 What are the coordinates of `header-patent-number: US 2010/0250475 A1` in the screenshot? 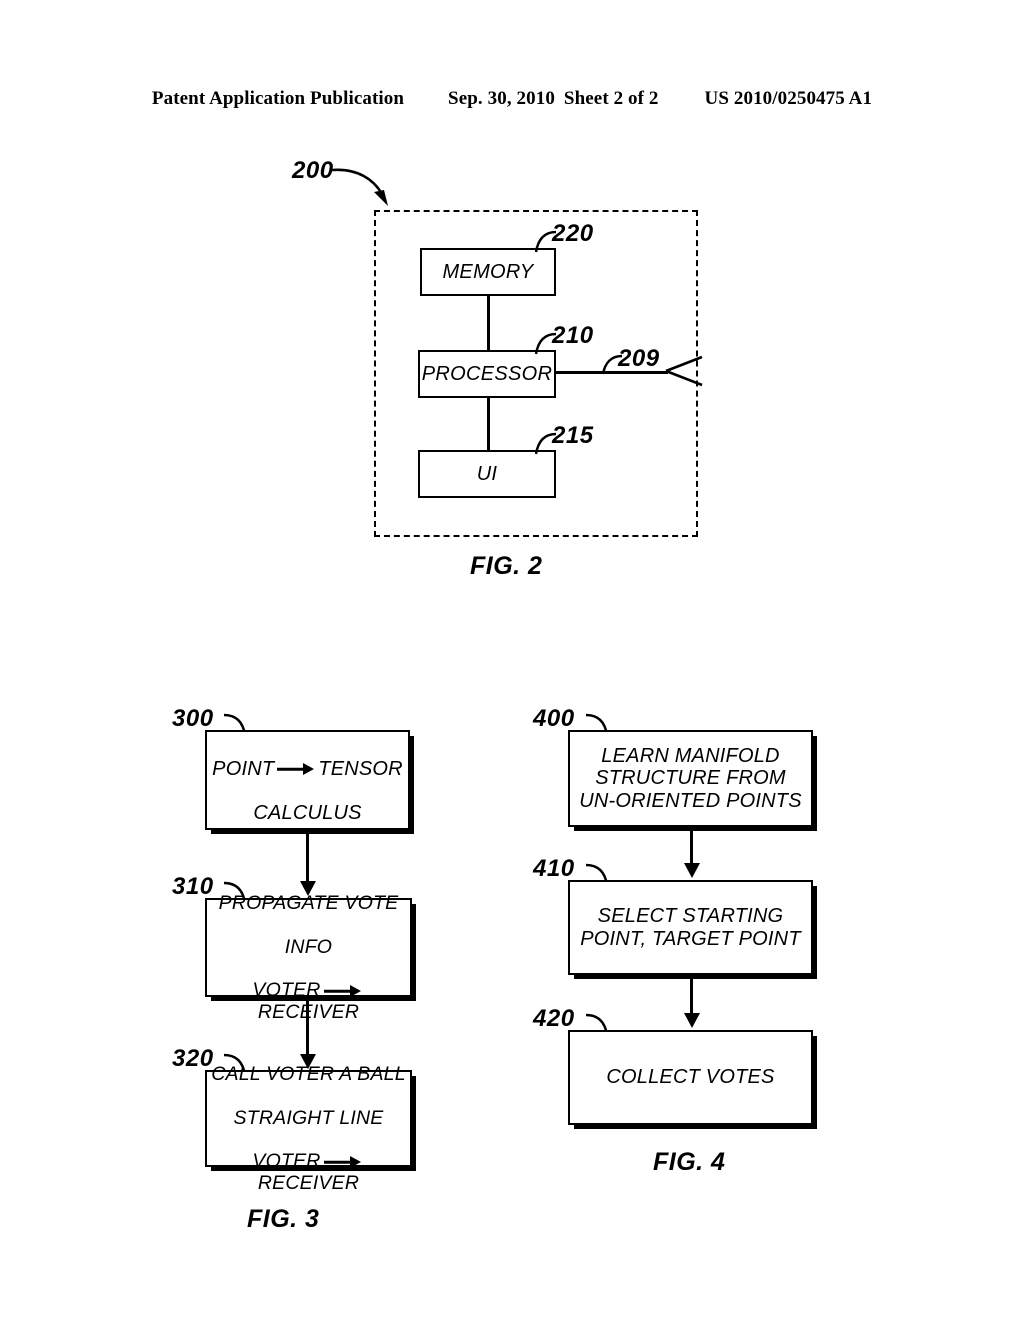 It's located at (788, 98).